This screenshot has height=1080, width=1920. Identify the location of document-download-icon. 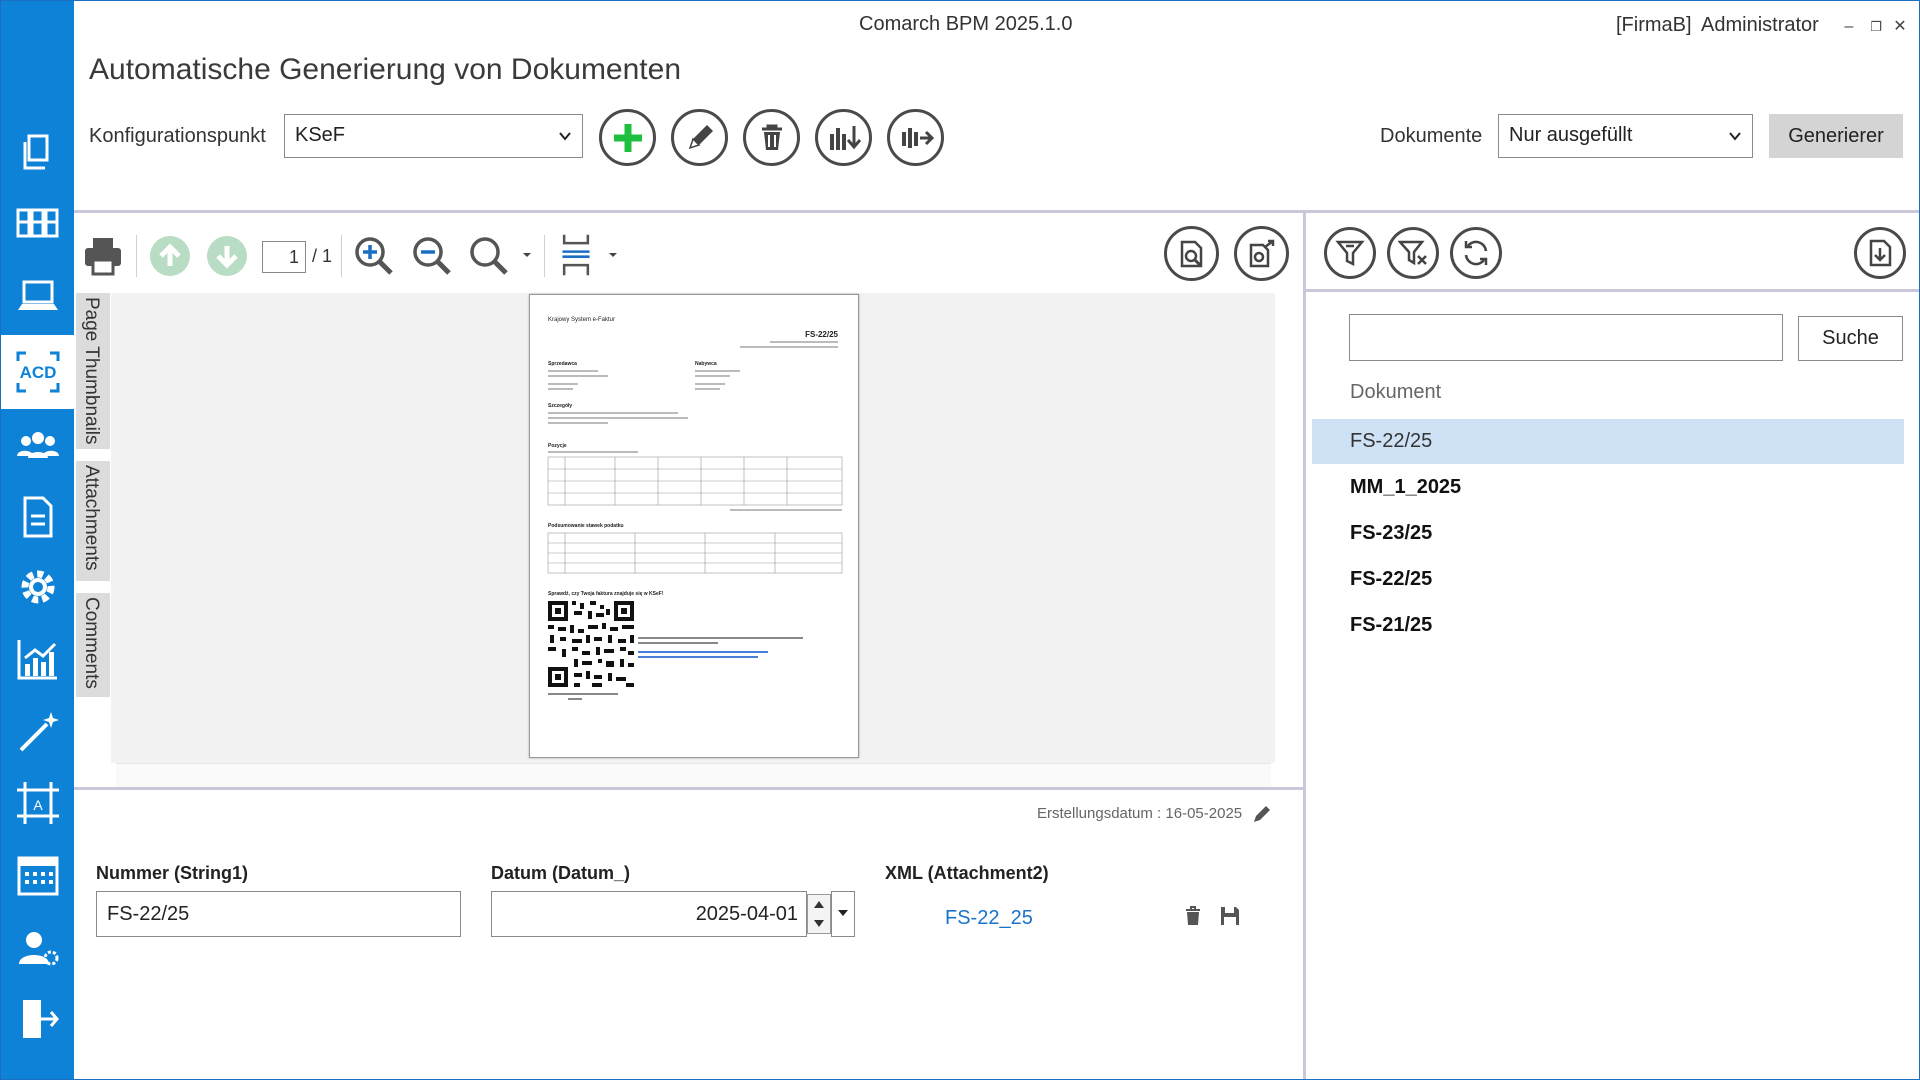
(1880, 253).